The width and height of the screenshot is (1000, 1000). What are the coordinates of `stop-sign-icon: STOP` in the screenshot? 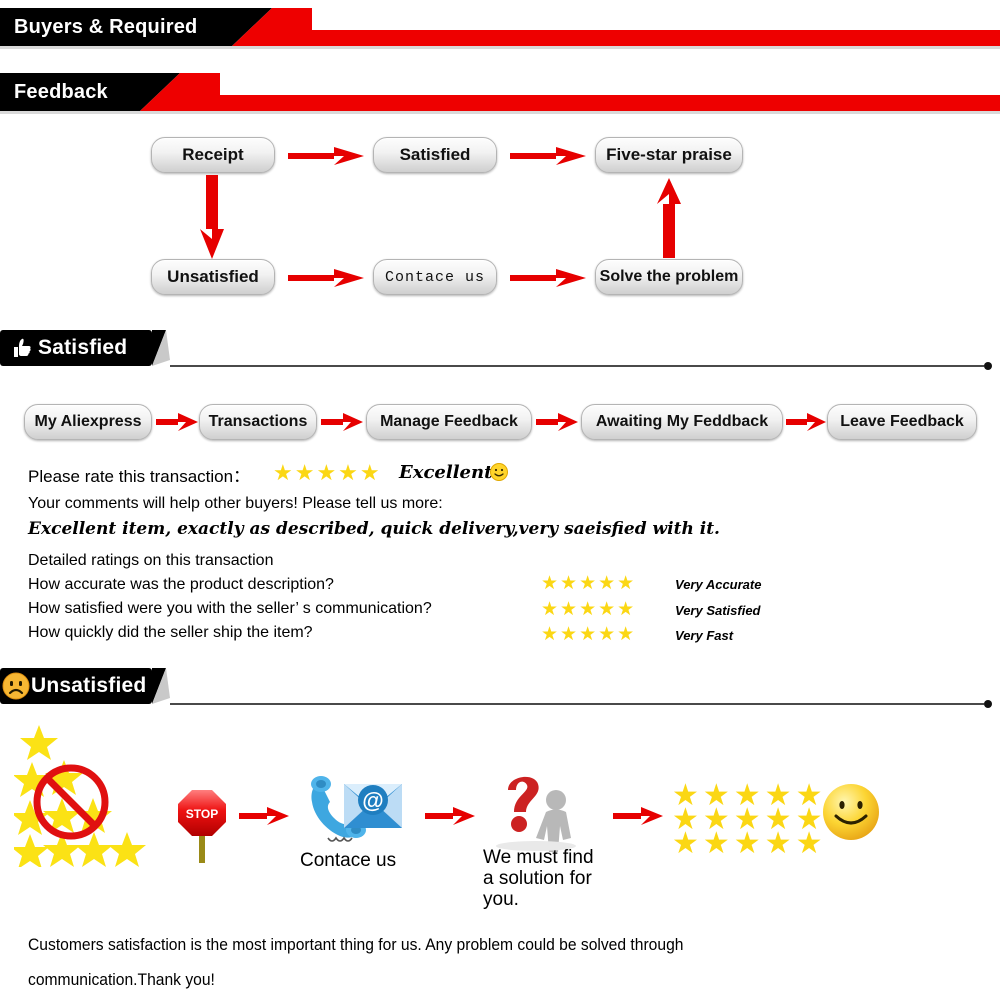 It's located at (202, 825).